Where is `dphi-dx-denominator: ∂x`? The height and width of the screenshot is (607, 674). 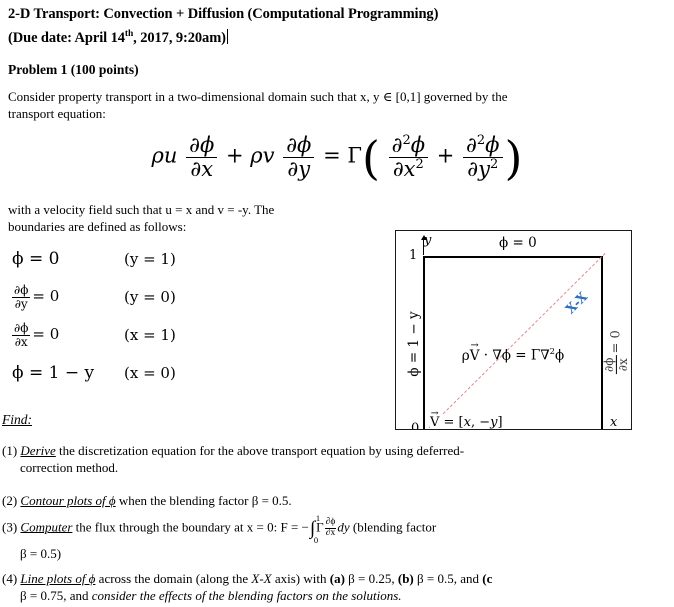
dphi-dx-denominator: ∂x is located at coordinates (202, 168).